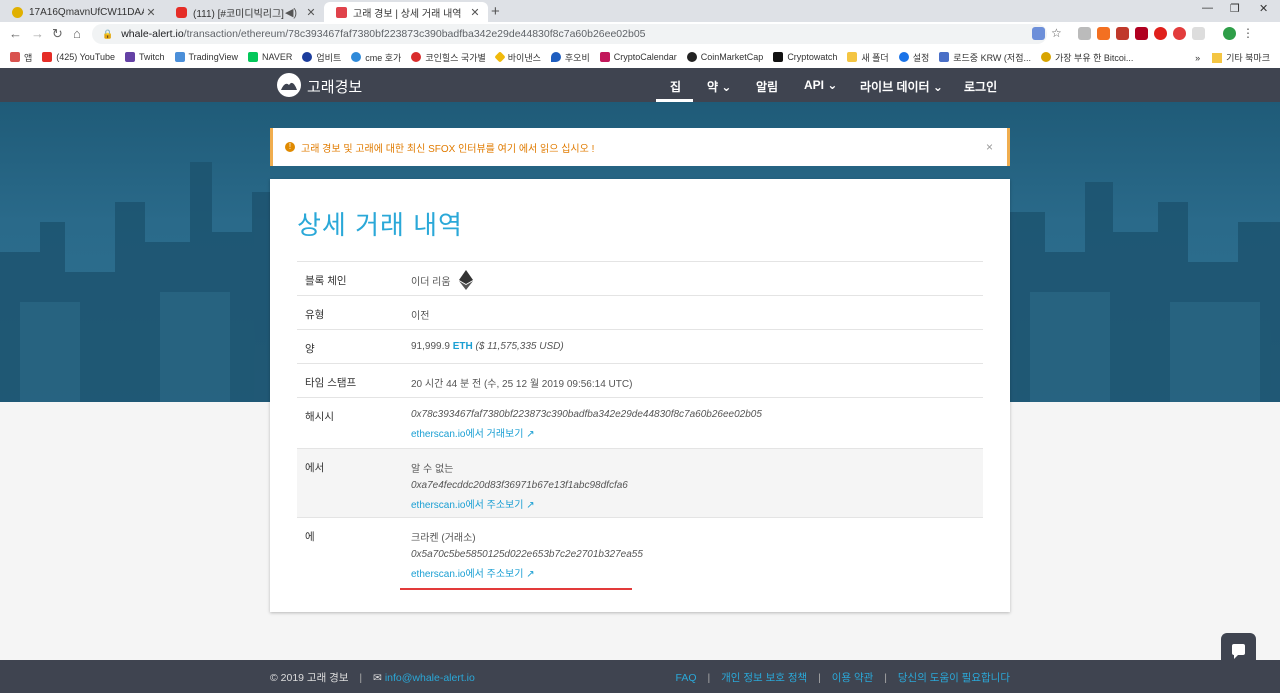 The width and height of the screenshot is (1280, 693). Describe the element at coordinates (78, 57) in the screenshot. I see `bookmark-item: (425) YouTube` at that location.